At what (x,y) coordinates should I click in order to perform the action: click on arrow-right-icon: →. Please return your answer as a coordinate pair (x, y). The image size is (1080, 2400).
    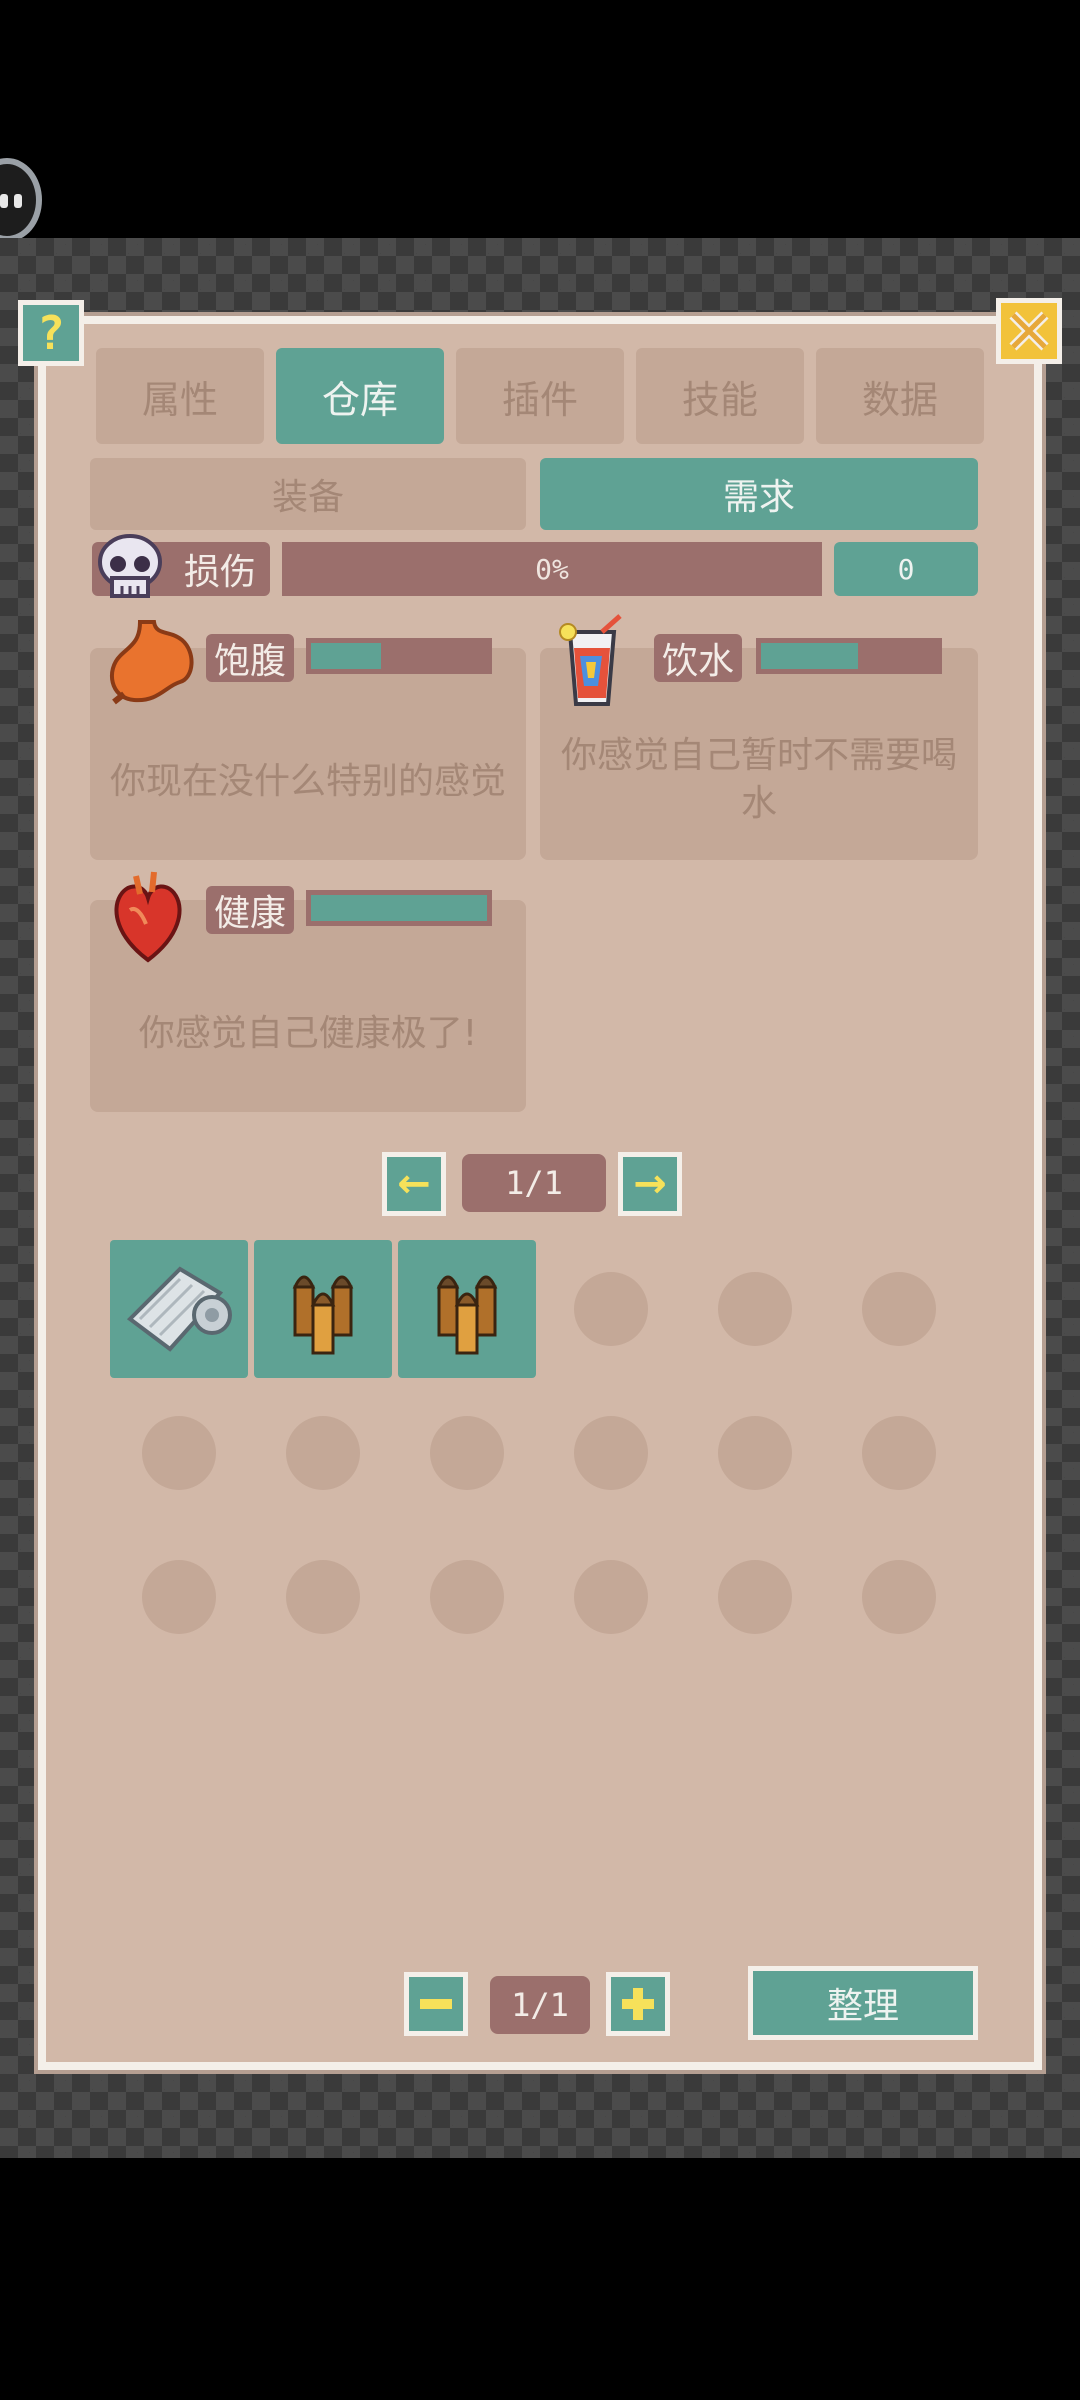
    Looking at the image, I should click on (650, 1184).